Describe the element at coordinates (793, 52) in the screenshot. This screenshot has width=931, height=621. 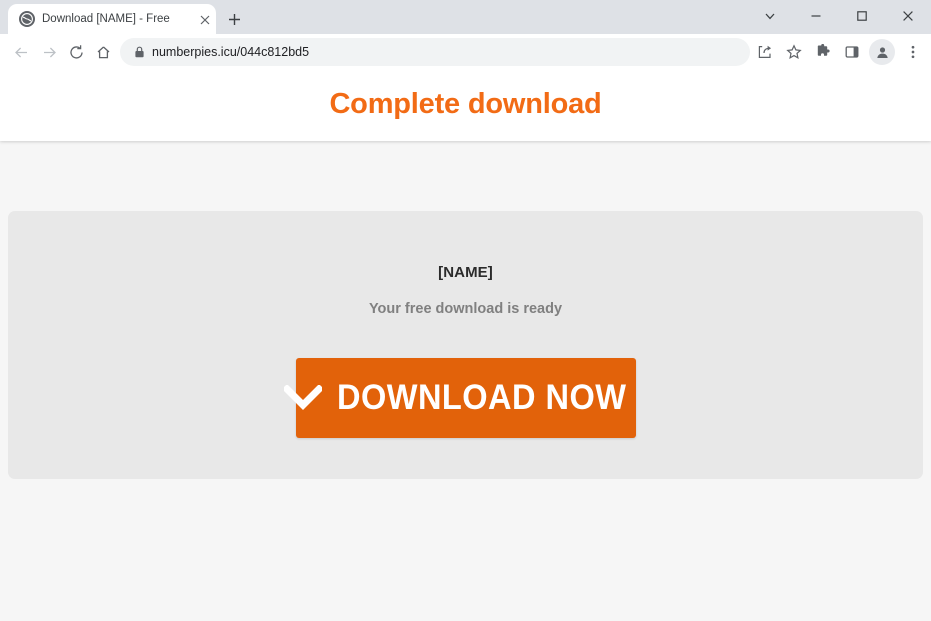
I see `bookmark-star-icon` at that location.